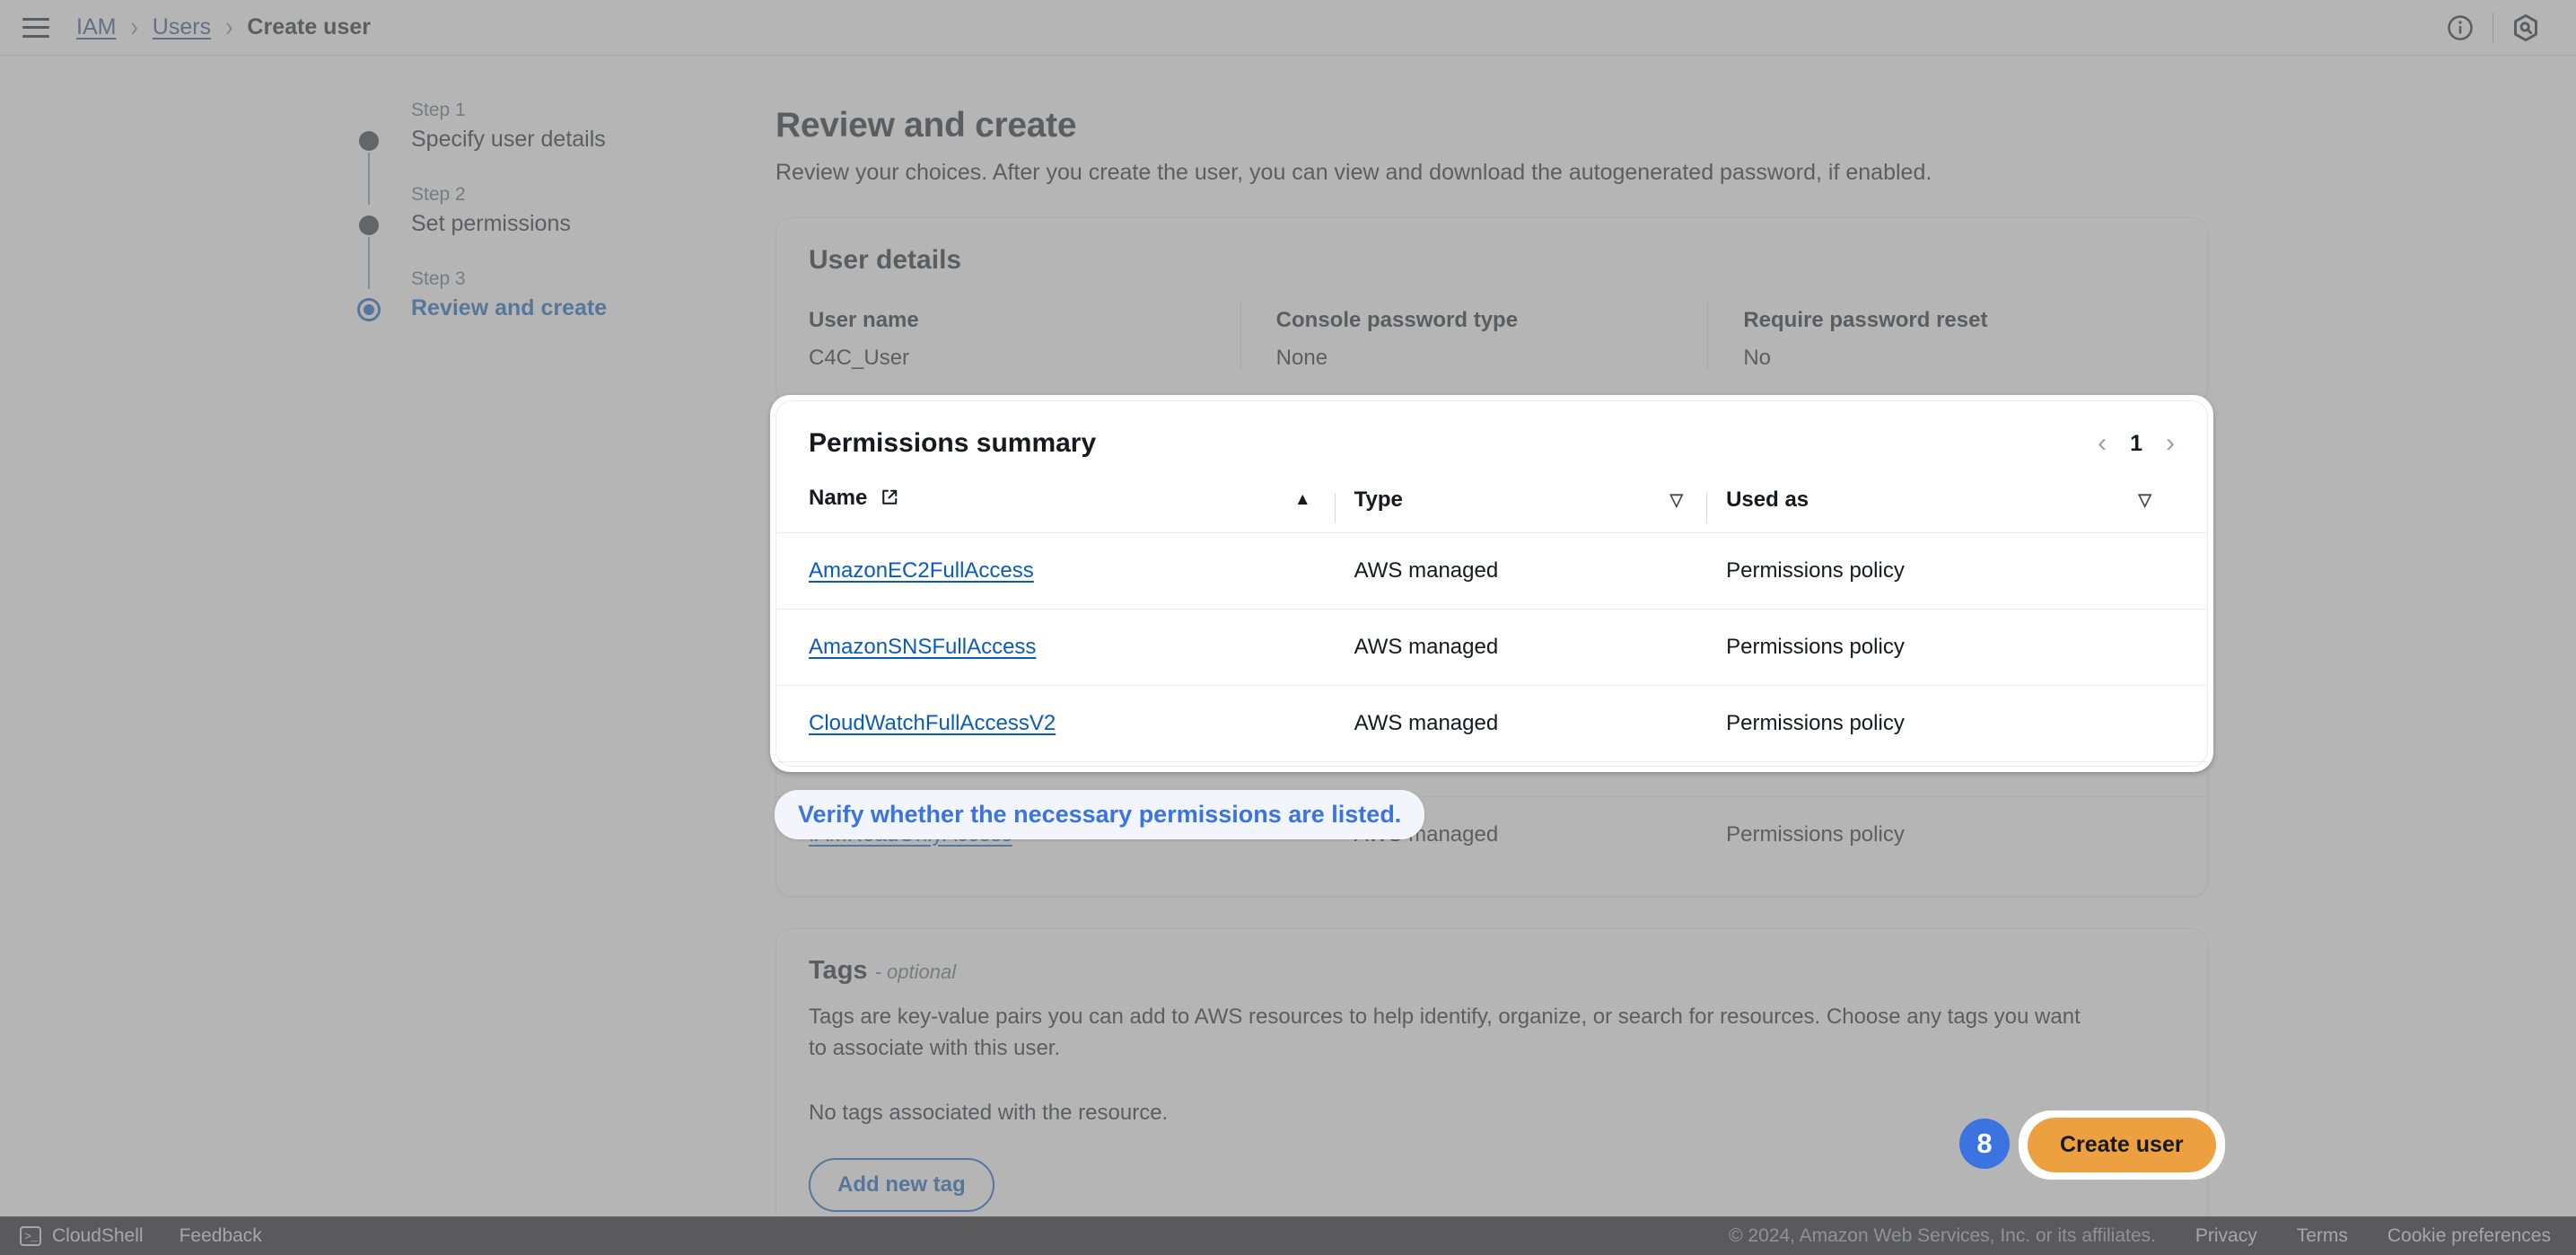 This screenshot has width=2576, height=1255. I want to click on user-details-field-require-password-reset: Require password reset No, so click(1941, 337).